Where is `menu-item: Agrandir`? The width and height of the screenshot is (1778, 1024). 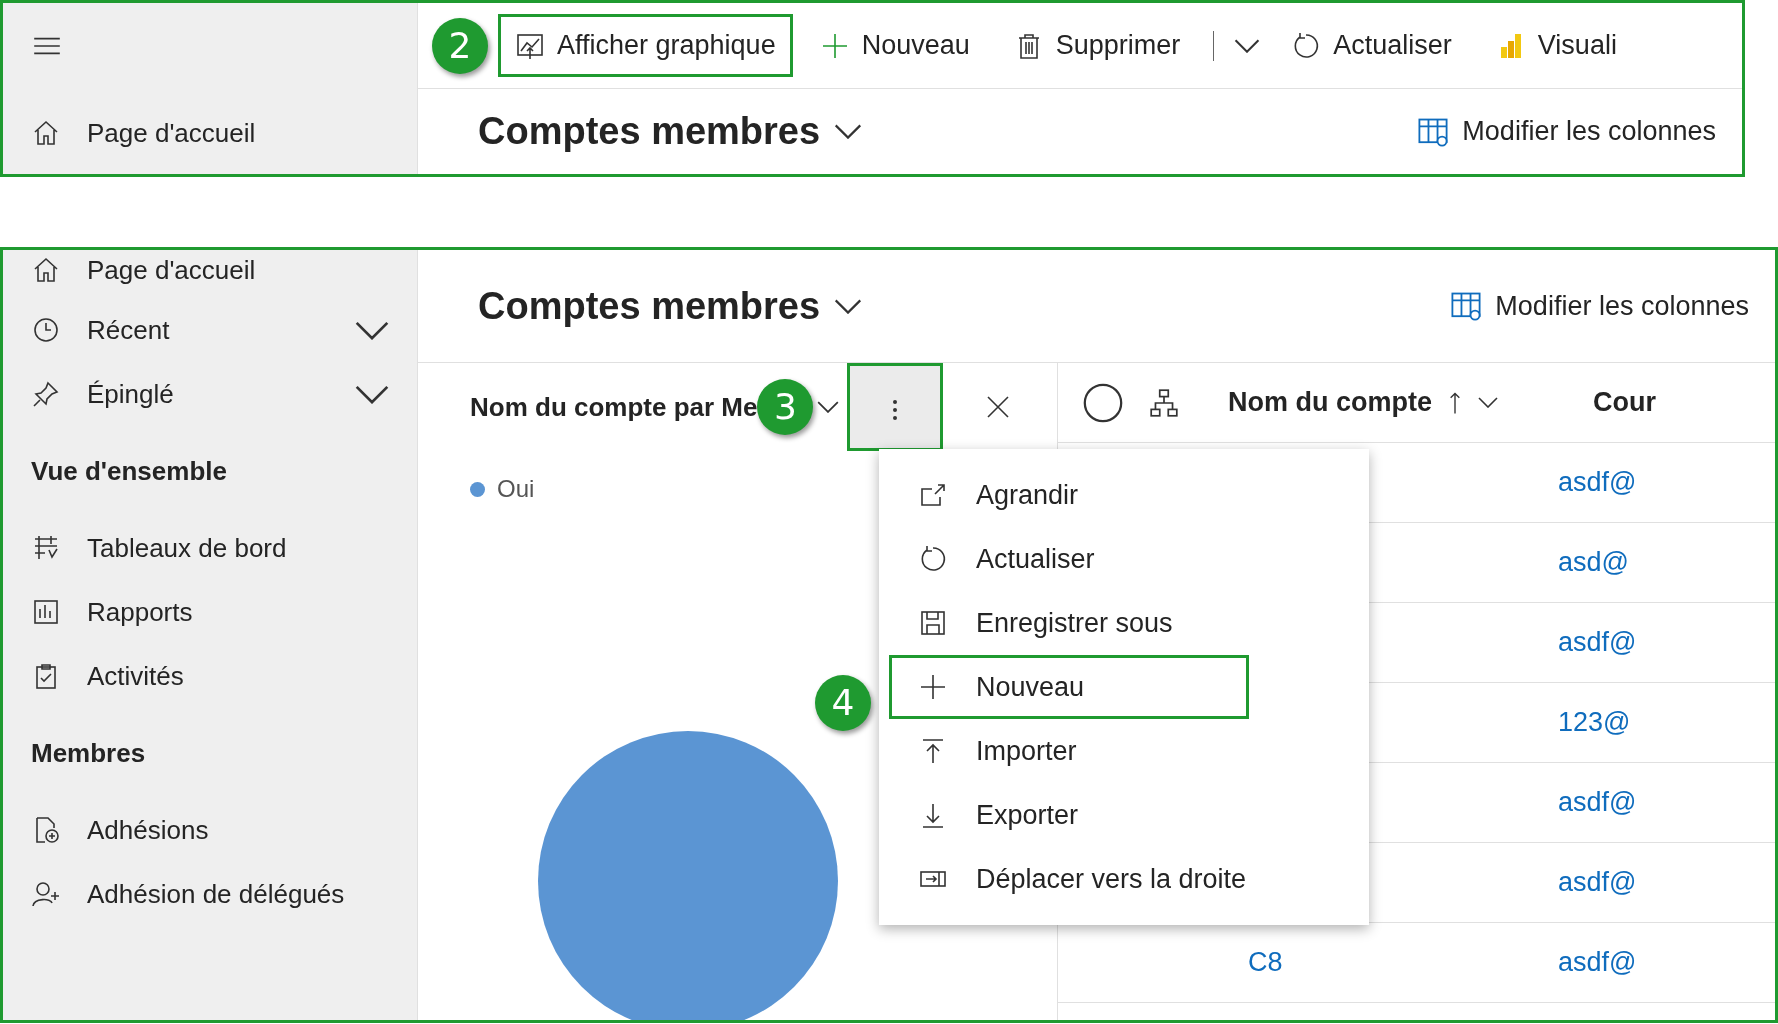
menu-item: Agrandir is located at coordinates (1069, 495).